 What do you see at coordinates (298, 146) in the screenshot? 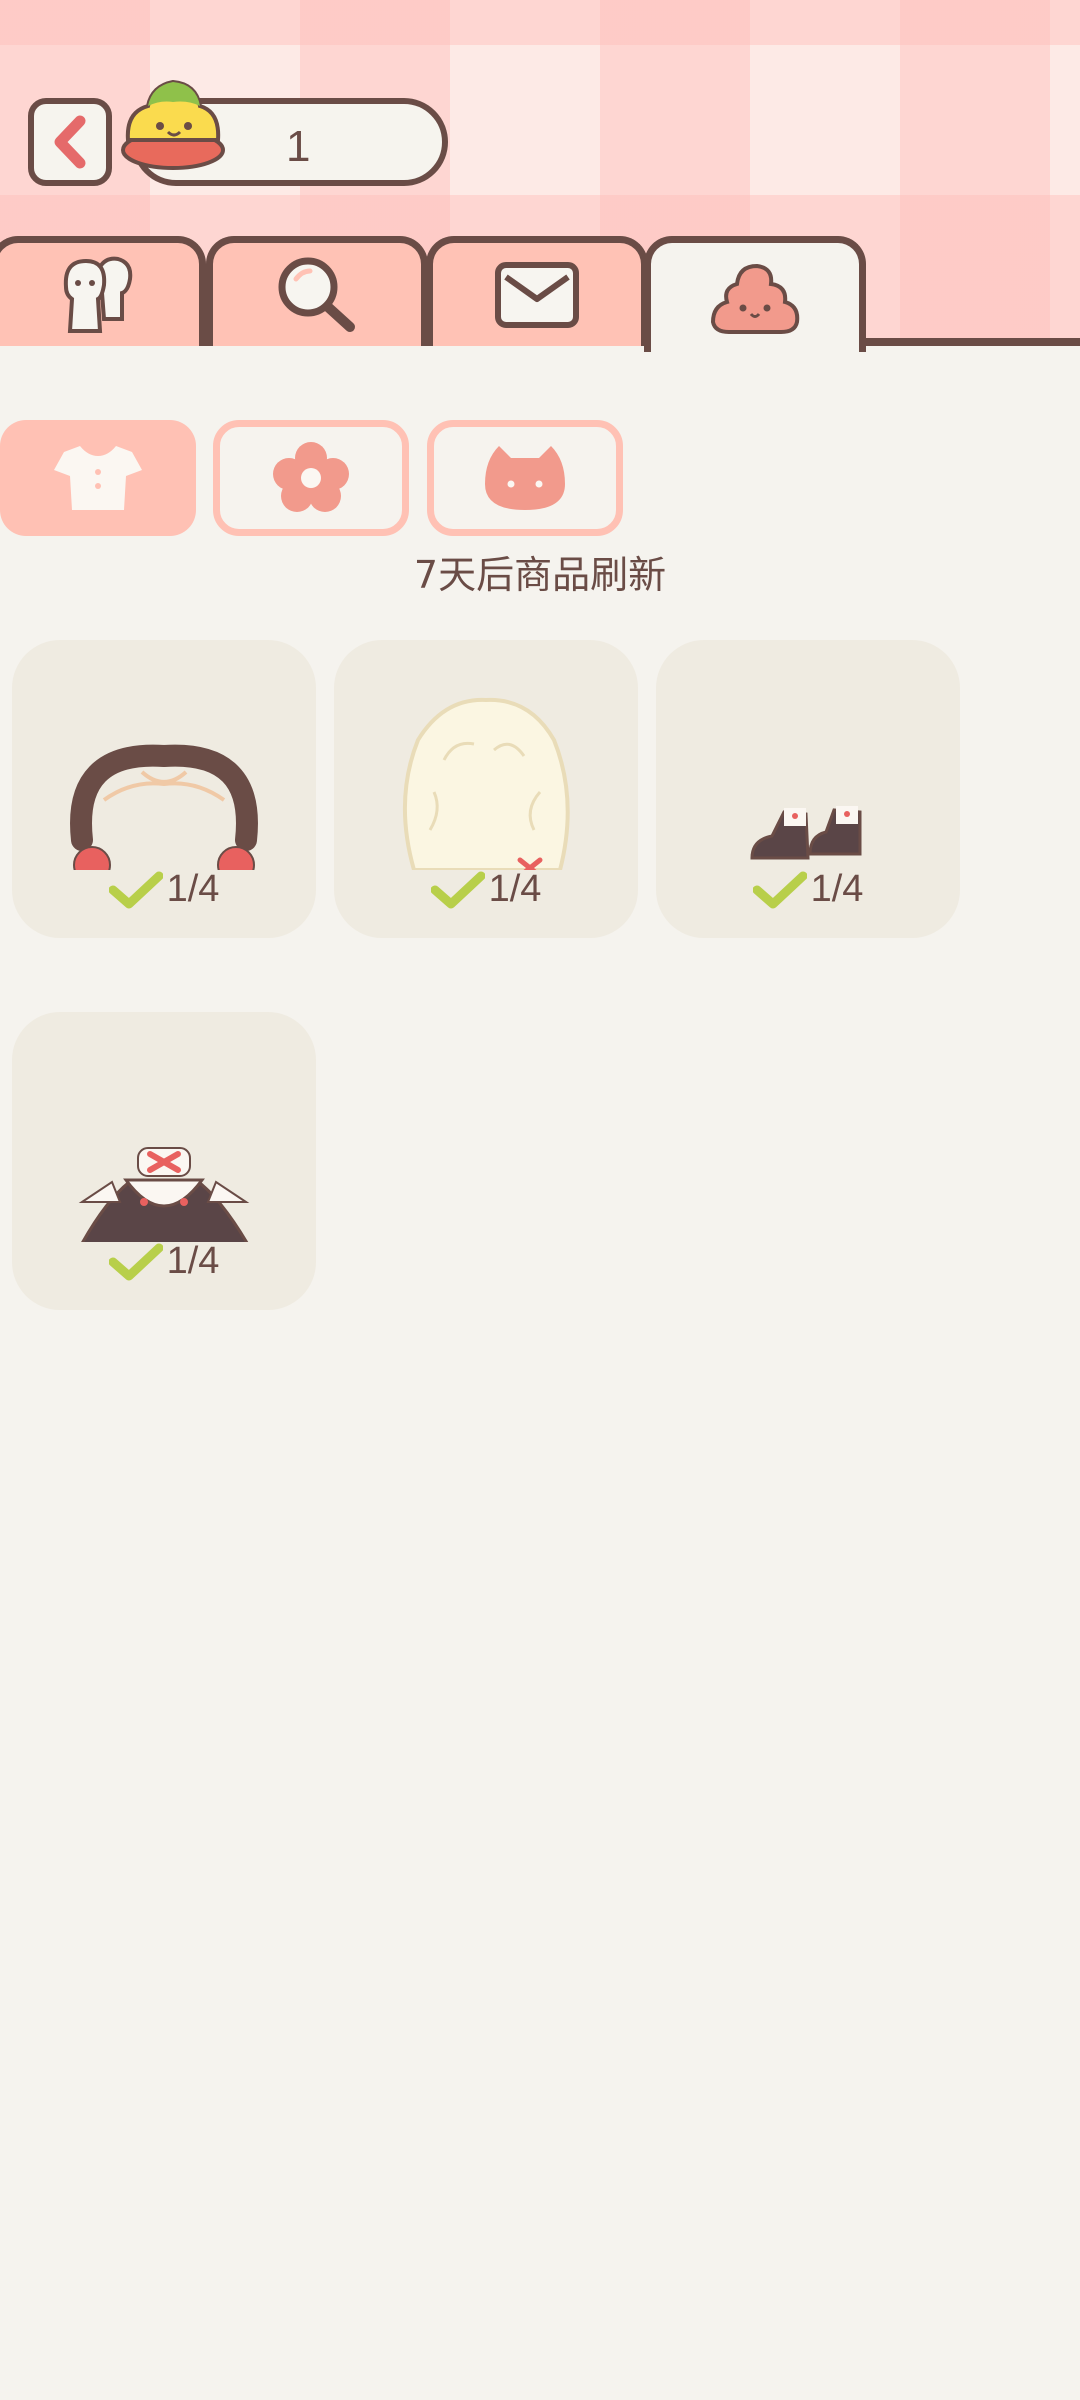
I see `currency-count: 1` at bounding box center [298, 146].